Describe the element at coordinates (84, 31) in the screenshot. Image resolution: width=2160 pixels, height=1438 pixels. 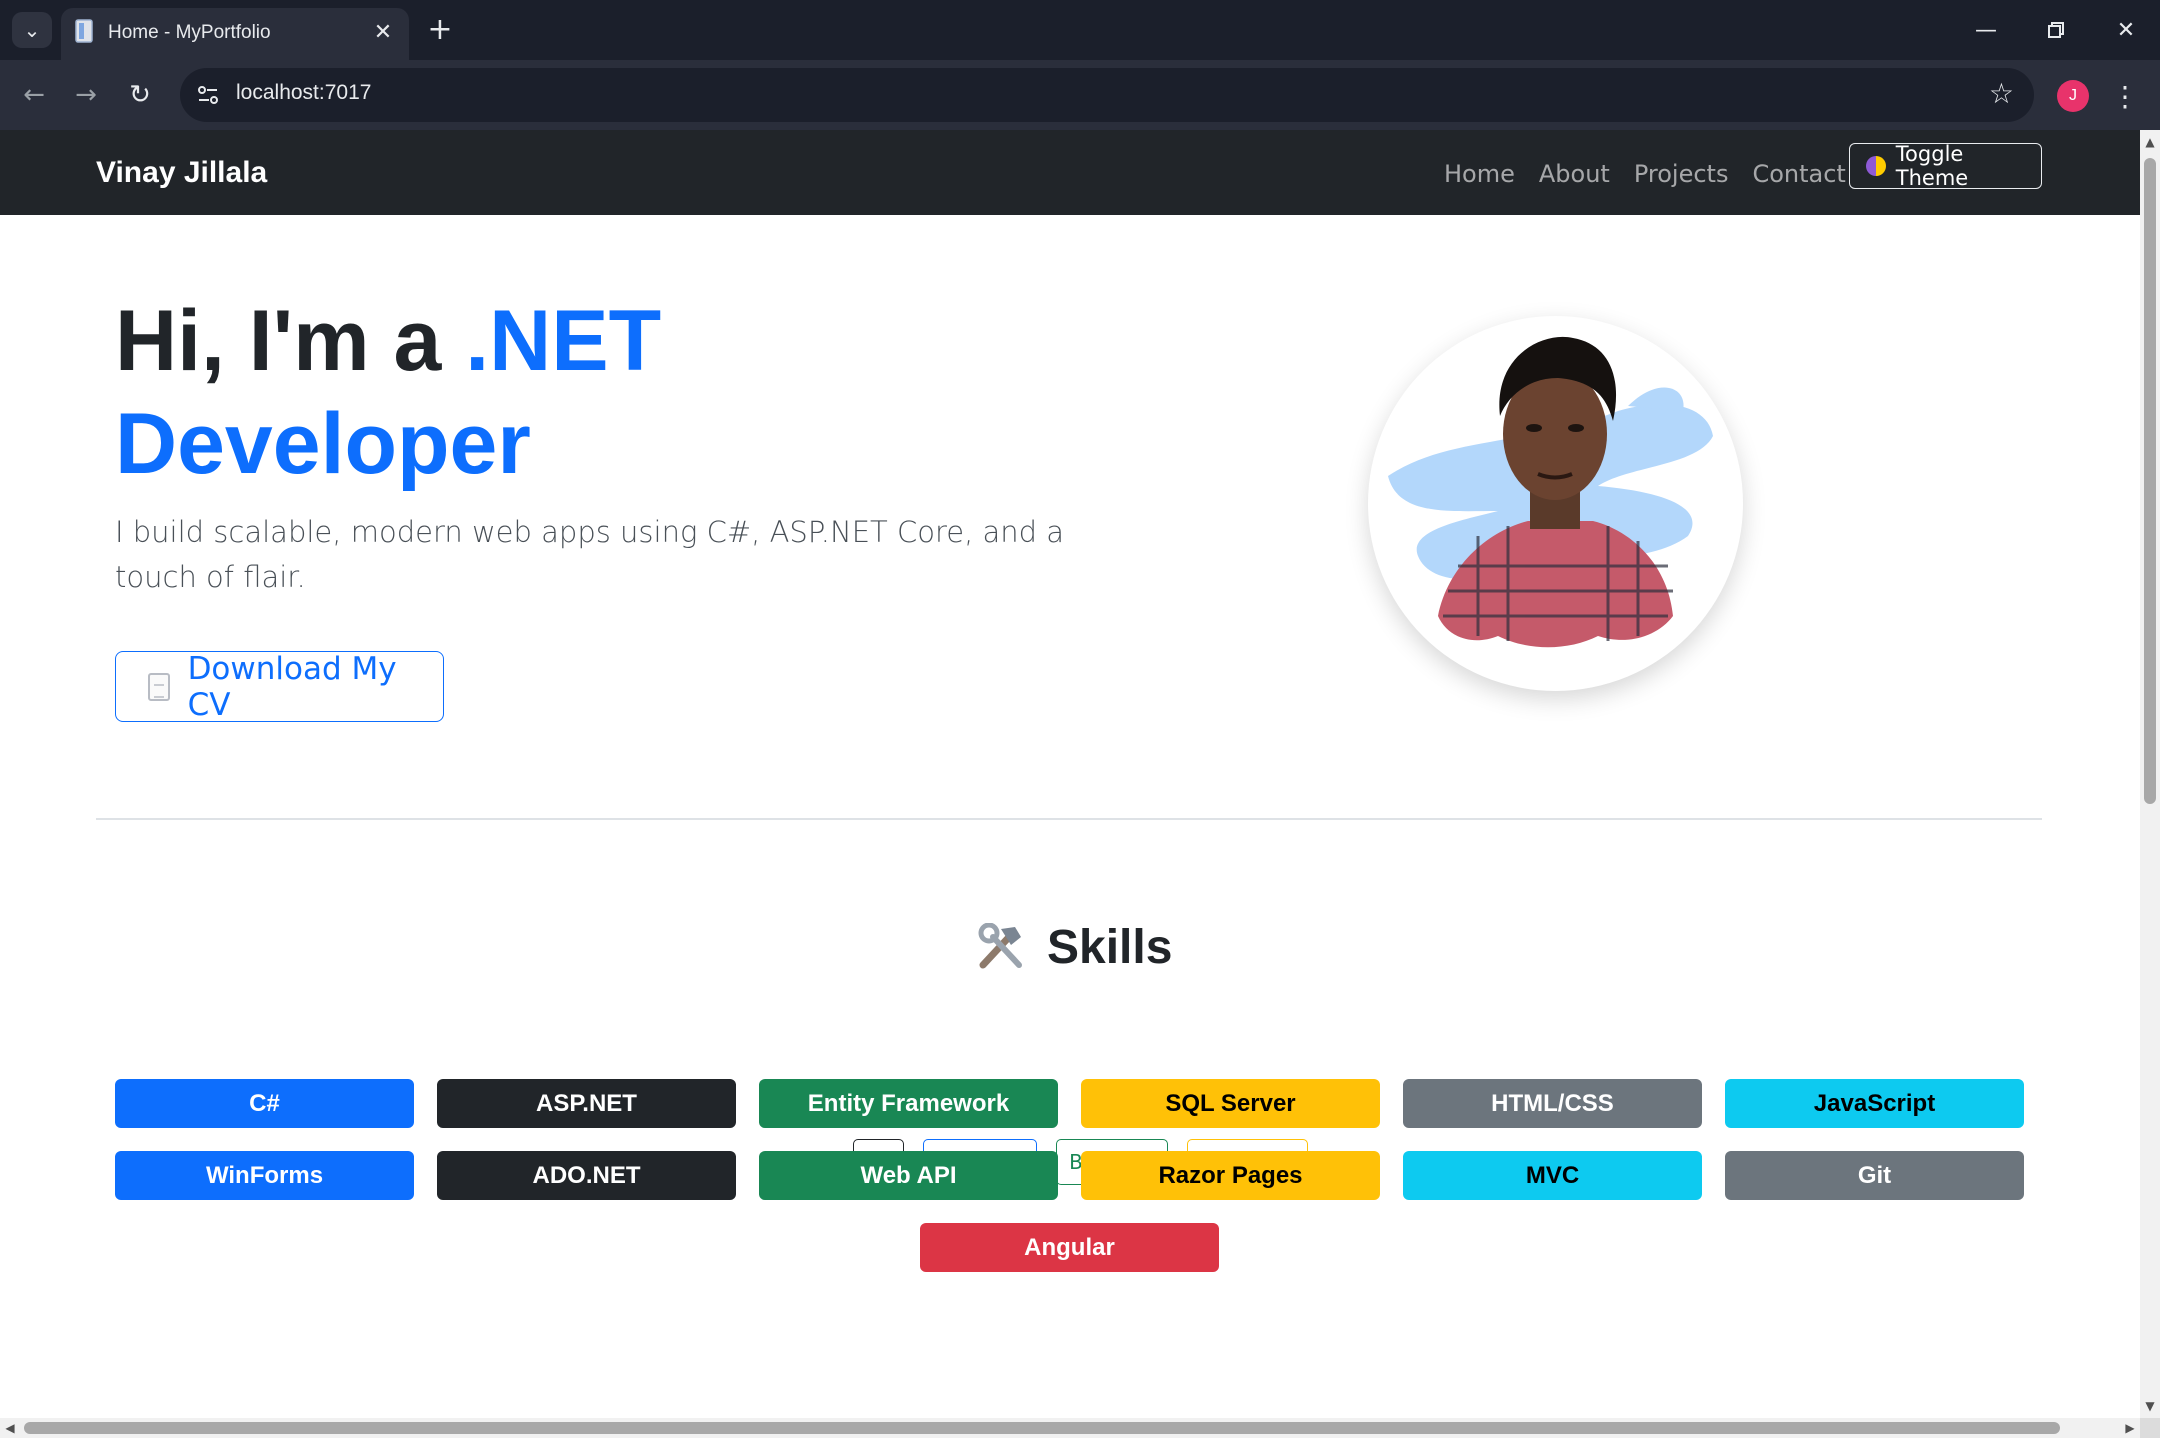
I see `page-favicon-icon` at that location.